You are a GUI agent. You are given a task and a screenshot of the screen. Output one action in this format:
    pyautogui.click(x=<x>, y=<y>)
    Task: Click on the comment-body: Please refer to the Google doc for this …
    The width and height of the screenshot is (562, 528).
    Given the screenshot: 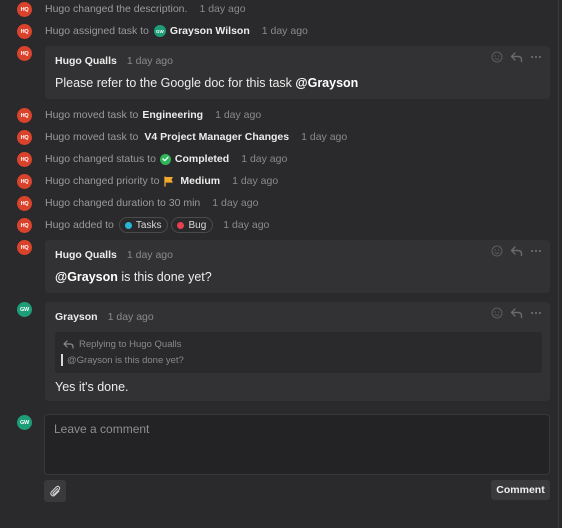 What is the action you would take?
    pyautogui.click(x=207, y=83)
    